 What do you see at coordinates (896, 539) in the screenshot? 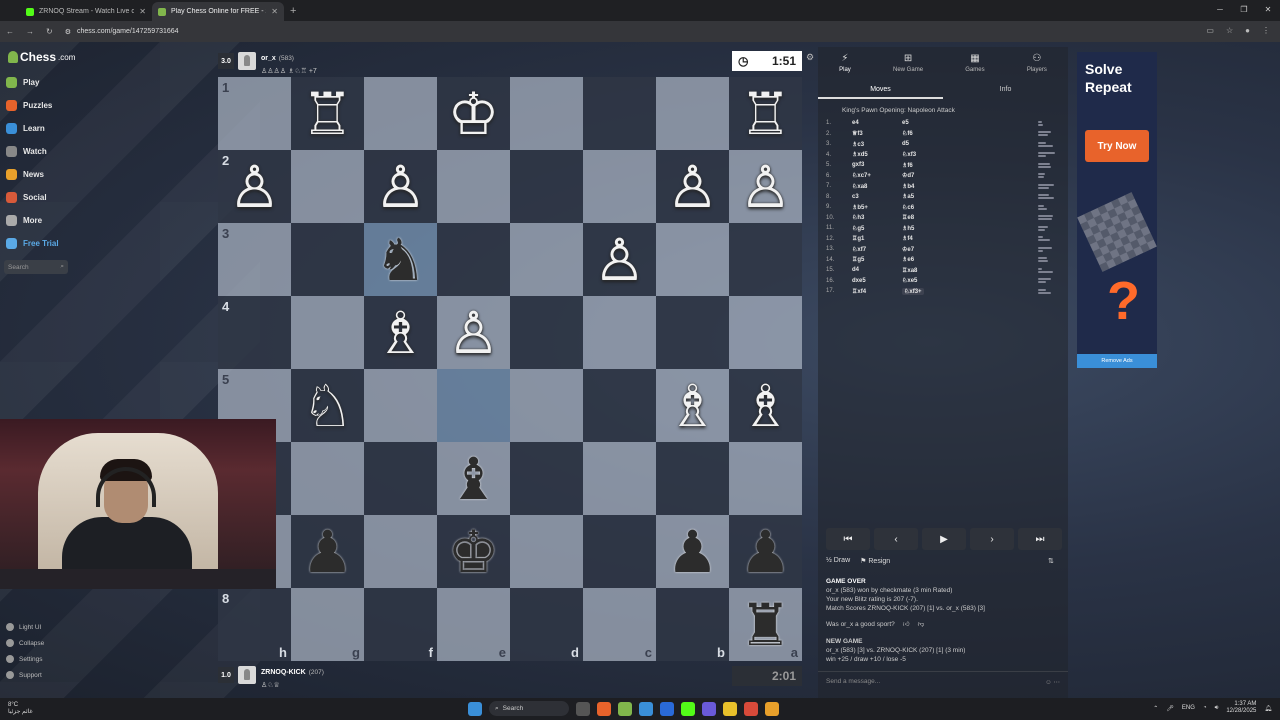
I see `previous-move-button: ‹` at bounding box center [896, 539].